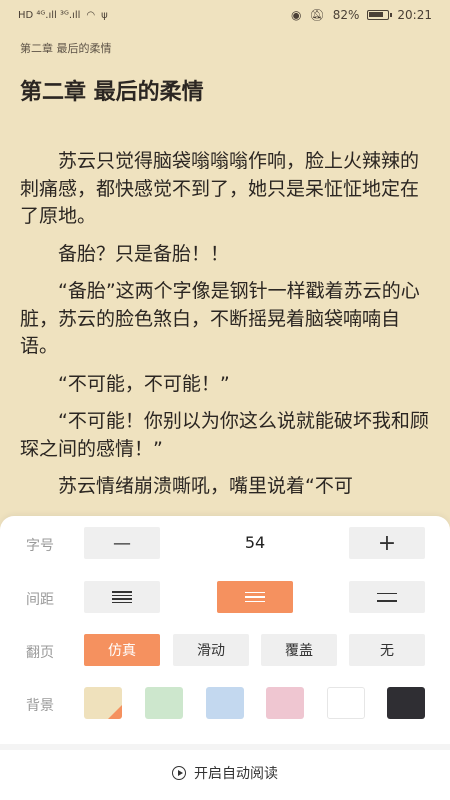  I want to click on usb-icon: ψ, so click(104, 15).